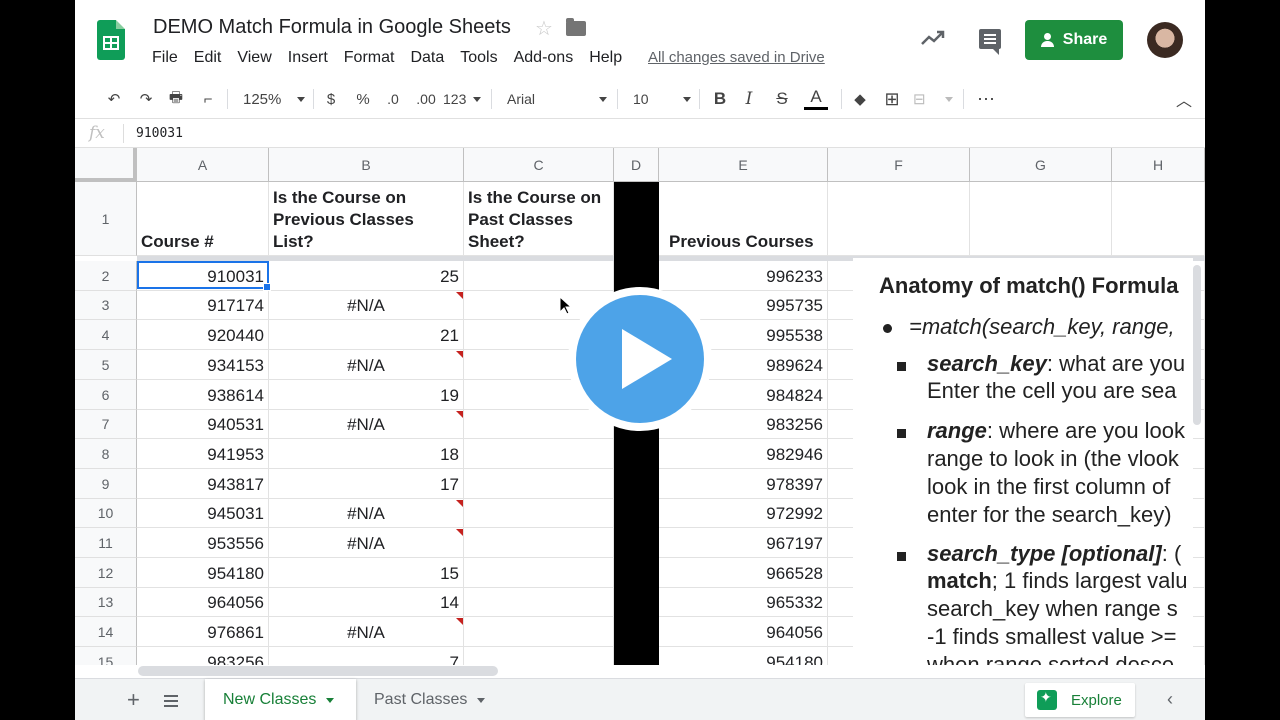 Image resolution: width=1280 pixels, height=720 pixels. I want to click on comments-icon, so click(990, 42).